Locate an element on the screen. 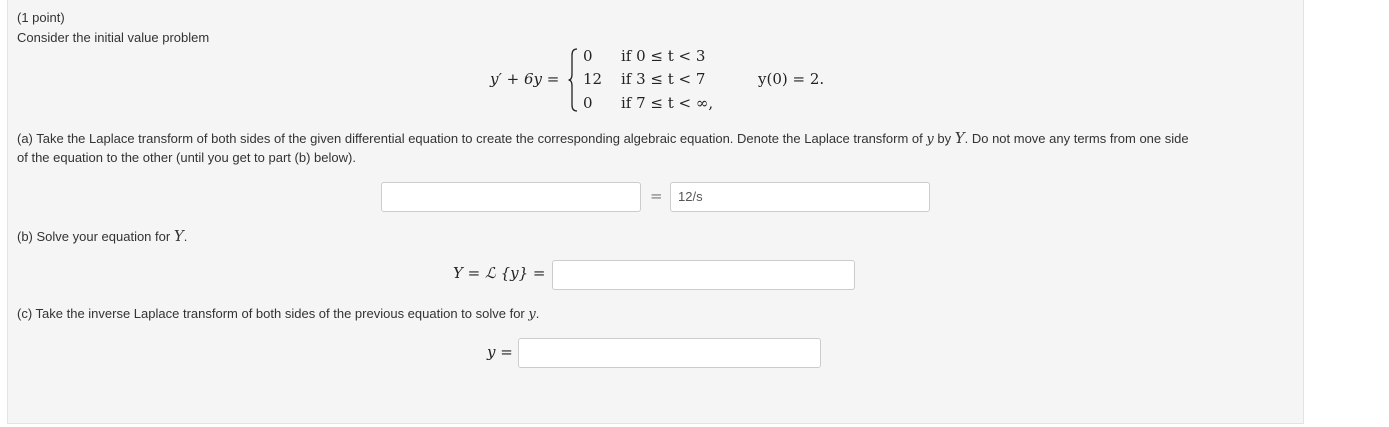 Image resolution: width=1389 pixels, height=427 pixels. case-3-value: 0 is located at coordinates (588, 103).